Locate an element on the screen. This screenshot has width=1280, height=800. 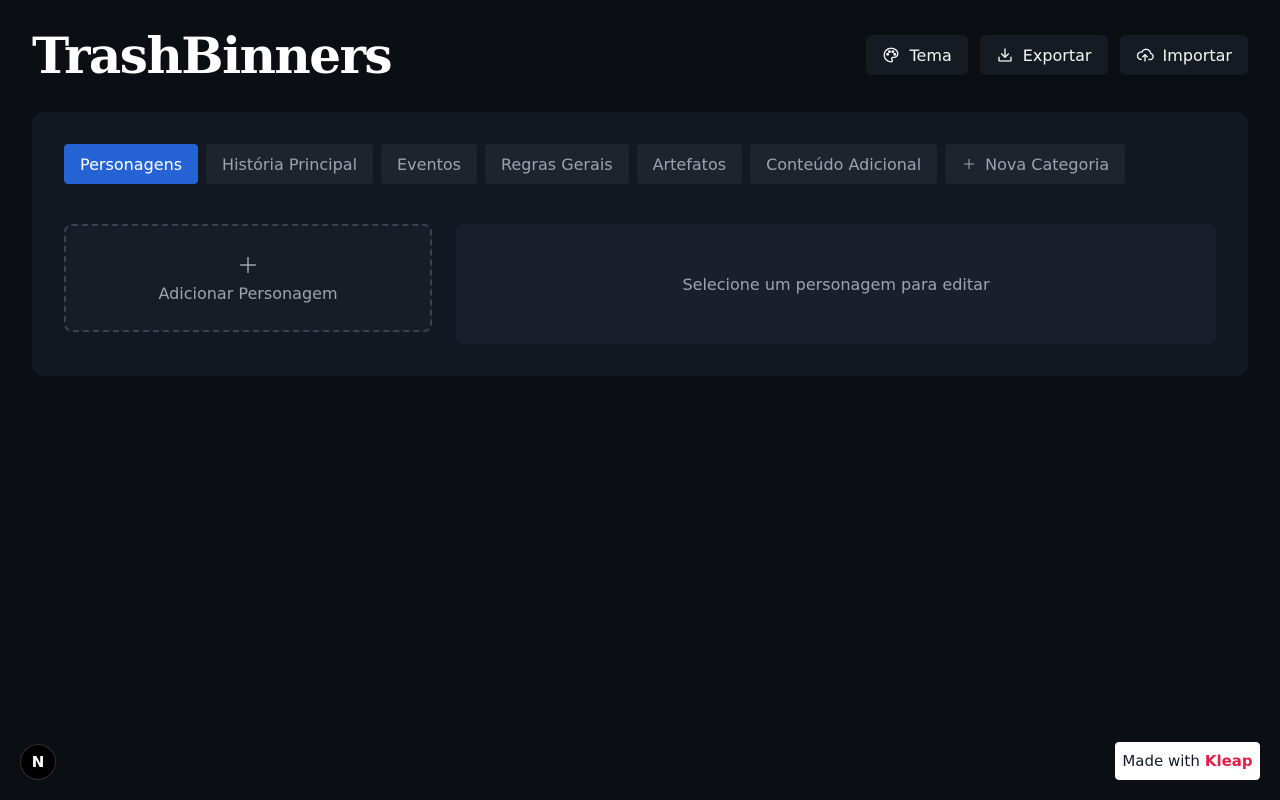
tab-historia-principal: História Principal is located at coordinates (290, 164).